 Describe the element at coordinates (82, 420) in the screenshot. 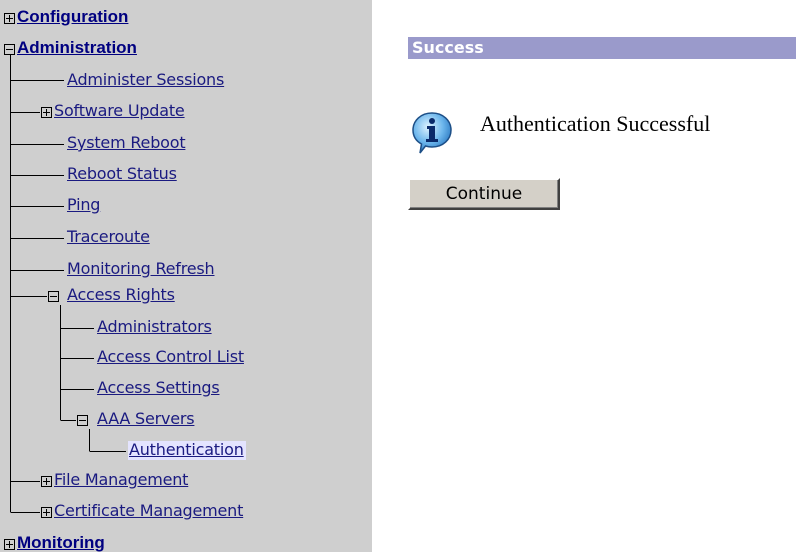

I see `collapse-aaa-servers-icon` at that location.